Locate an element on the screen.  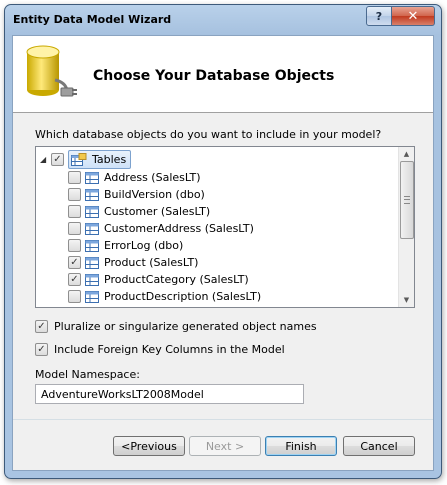
tree-item: ✓ Product (SalesLT) is located at coordinates (133, 262).